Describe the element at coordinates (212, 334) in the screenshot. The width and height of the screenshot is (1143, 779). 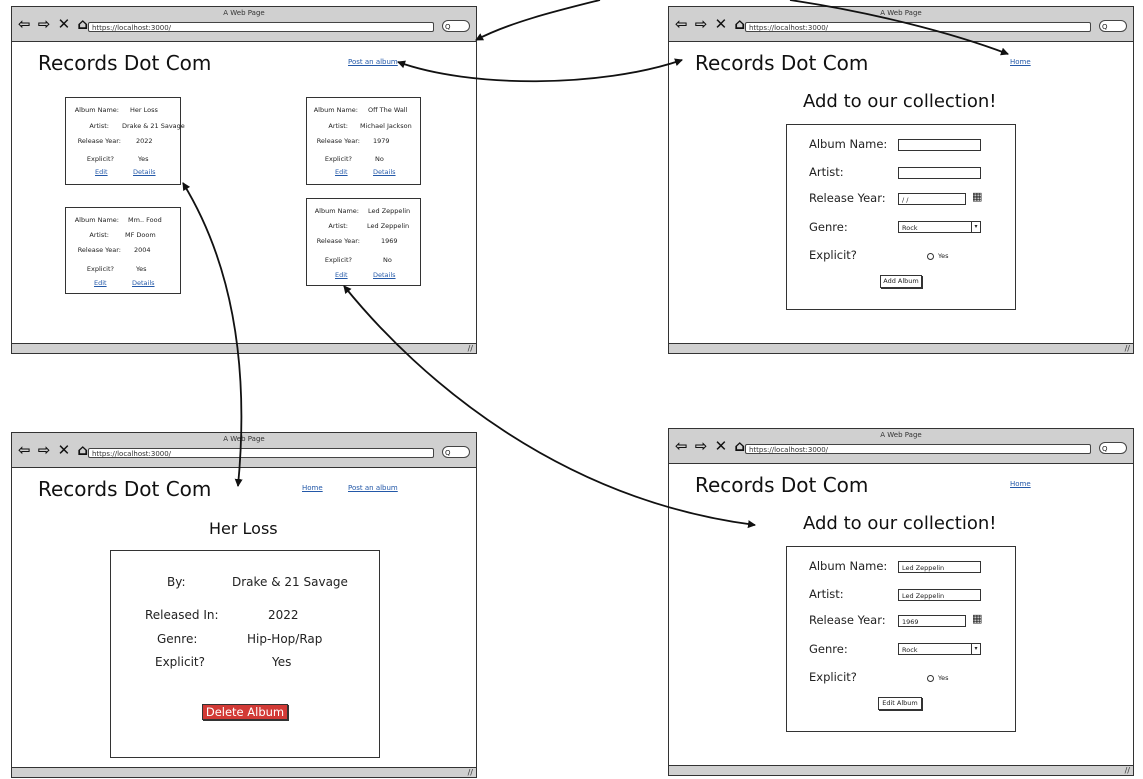
I see `arrow-details-link-to-details-page` at that location.